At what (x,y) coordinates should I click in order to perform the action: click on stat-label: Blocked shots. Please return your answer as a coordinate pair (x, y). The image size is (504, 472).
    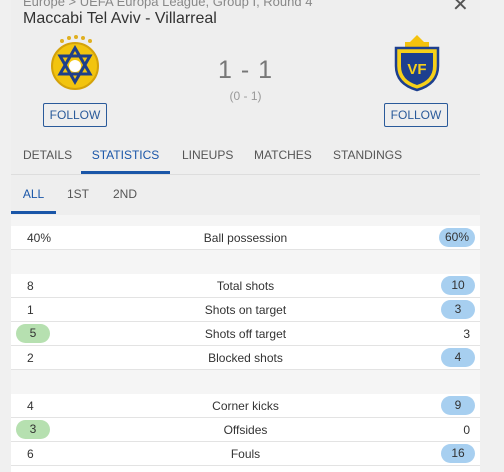
    Looking at the image, I should click on (245, 358).